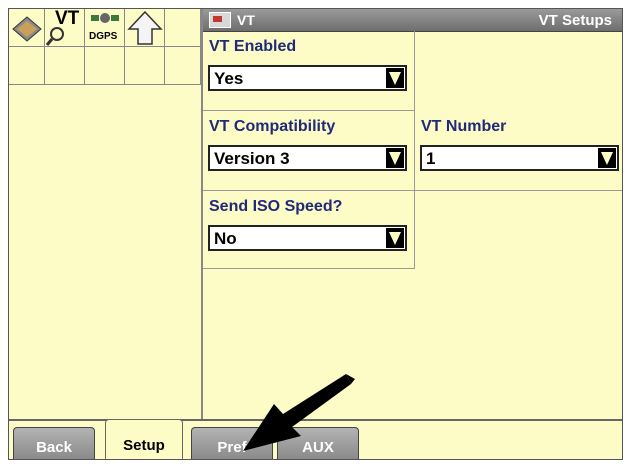 Image resolution: width=631 pixels, height=466 pixels. Describe the element at coordinates (246, 20) in the screenshot. I see `app-label: VT` at that location.